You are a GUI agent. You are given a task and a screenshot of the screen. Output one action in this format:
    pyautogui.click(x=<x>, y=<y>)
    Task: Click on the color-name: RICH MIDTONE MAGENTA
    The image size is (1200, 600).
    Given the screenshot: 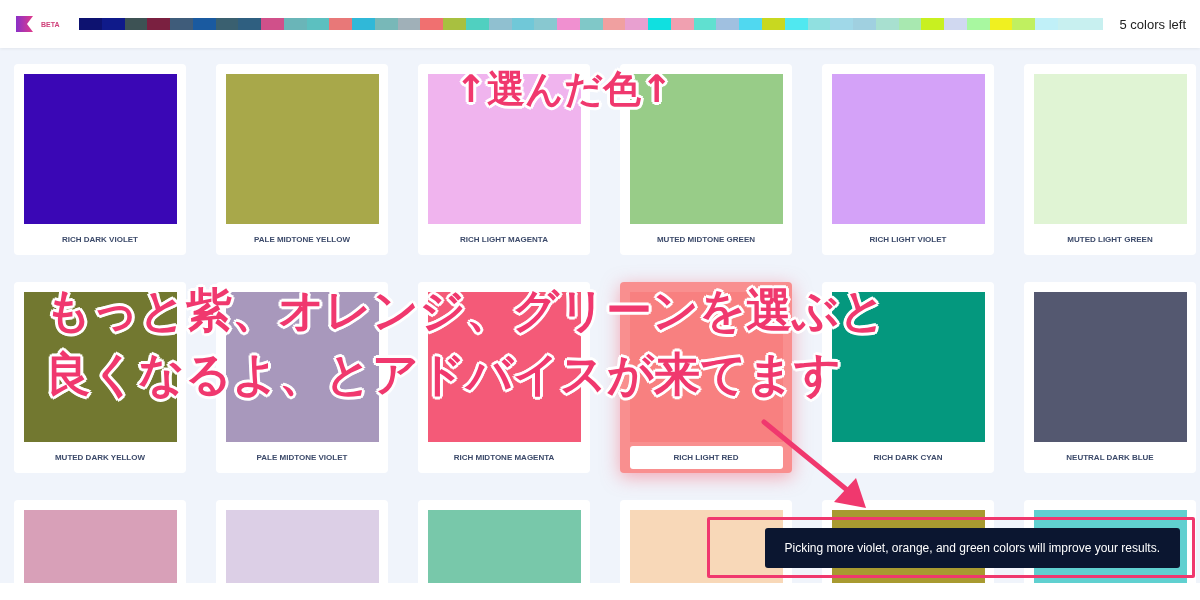 What is the action you would take?
    pyautogui.click(x=504, y=457)
    